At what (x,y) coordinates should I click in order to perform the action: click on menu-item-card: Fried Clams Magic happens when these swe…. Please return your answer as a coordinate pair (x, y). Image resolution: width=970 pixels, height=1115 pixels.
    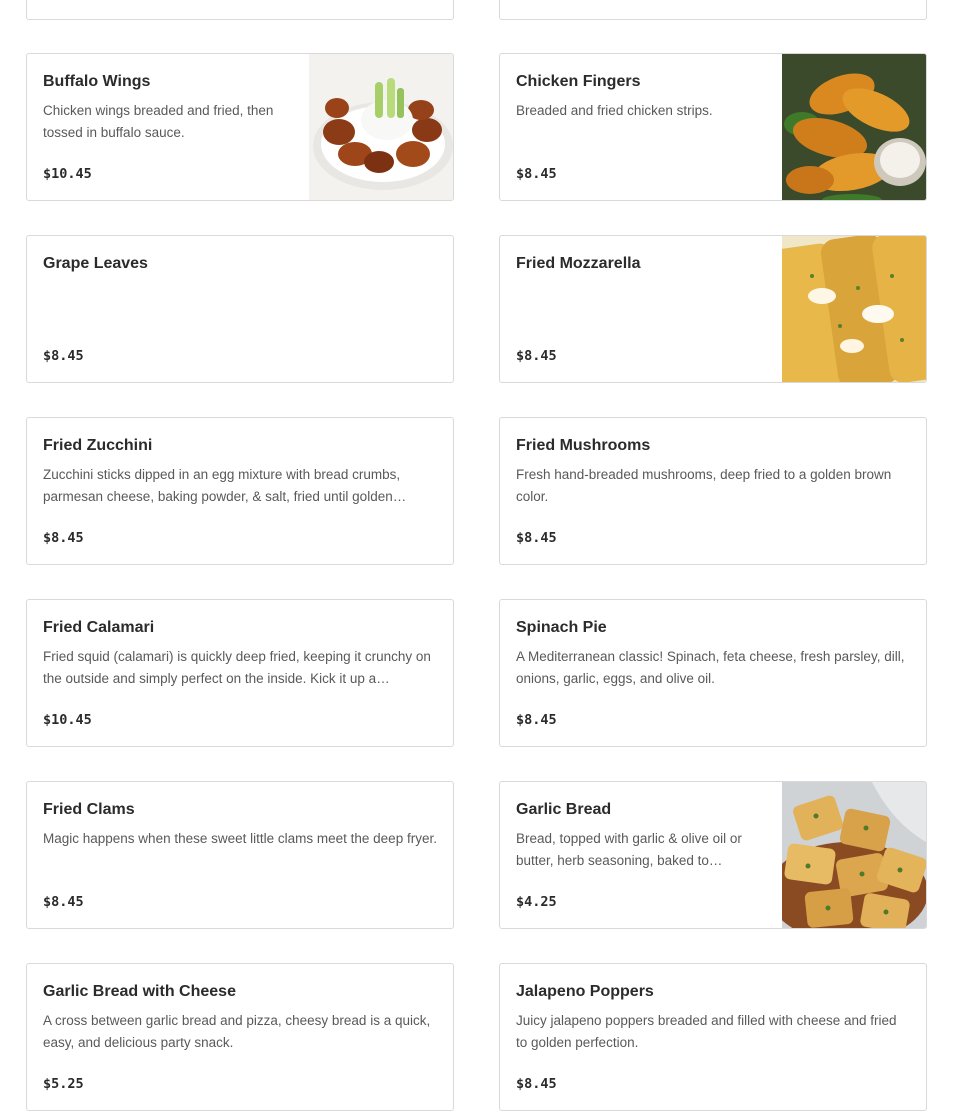
    Looking at the image, I should click on (240, 855).